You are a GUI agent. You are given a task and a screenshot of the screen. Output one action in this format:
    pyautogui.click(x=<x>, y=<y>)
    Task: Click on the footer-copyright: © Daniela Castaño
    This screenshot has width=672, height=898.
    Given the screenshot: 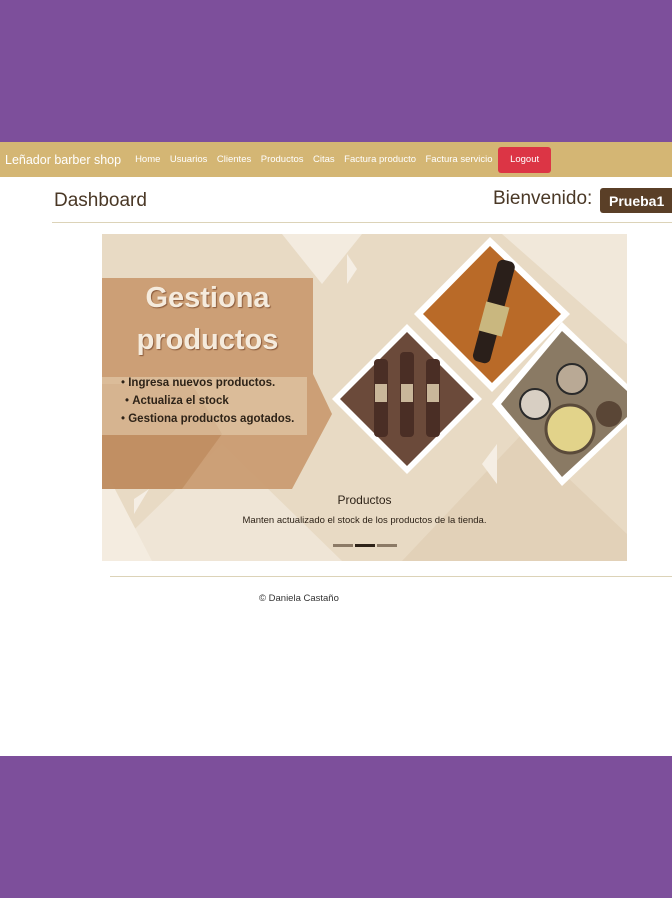 What is the action you would take?
    pyautogui.click(x=299, y=598)
    